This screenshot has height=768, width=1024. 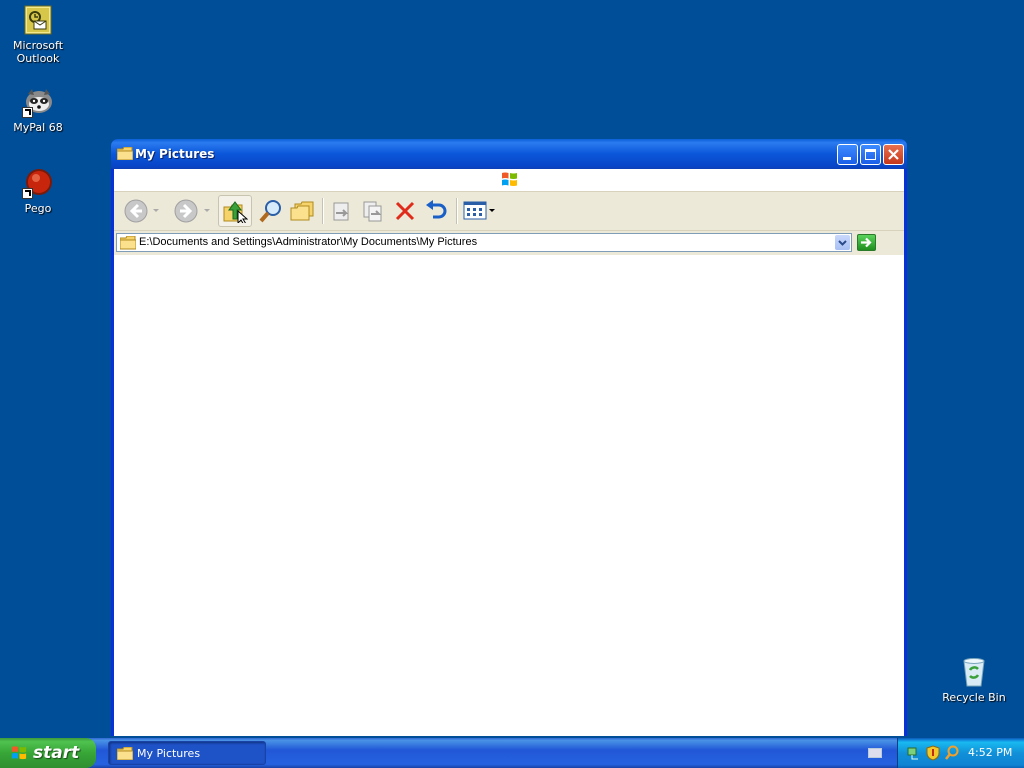 What do you see at coordinates (38, 45) in the screenshot?
I see `desktop-icon-label: Microsoft` at bounding box center [38, 45].